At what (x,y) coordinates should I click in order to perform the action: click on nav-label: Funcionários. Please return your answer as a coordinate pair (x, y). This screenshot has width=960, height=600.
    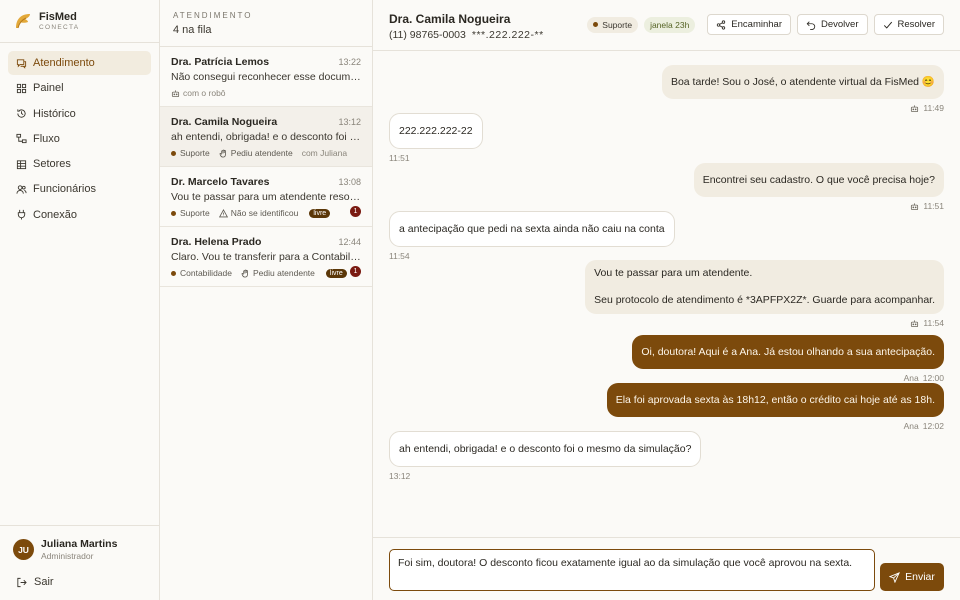
    Looking at the image, I should click on (64, 189).